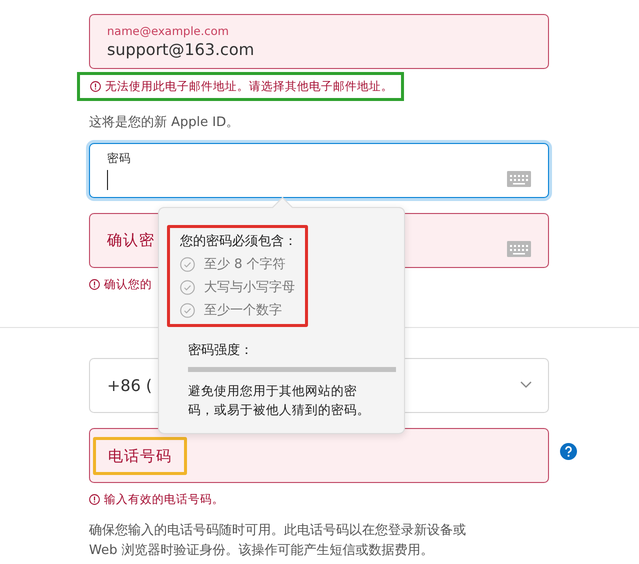  What do you see at coordinates (243, 310) in the screenshot?
I see `requirement-text: 至少一个数字` at bounding box center [243, 310].